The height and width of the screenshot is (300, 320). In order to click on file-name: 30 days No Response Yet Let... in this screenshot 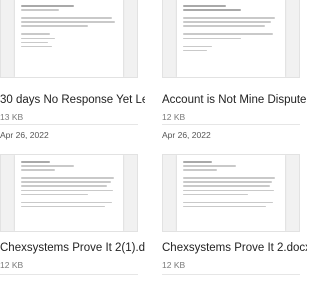, I will do `click(72, 100)`.